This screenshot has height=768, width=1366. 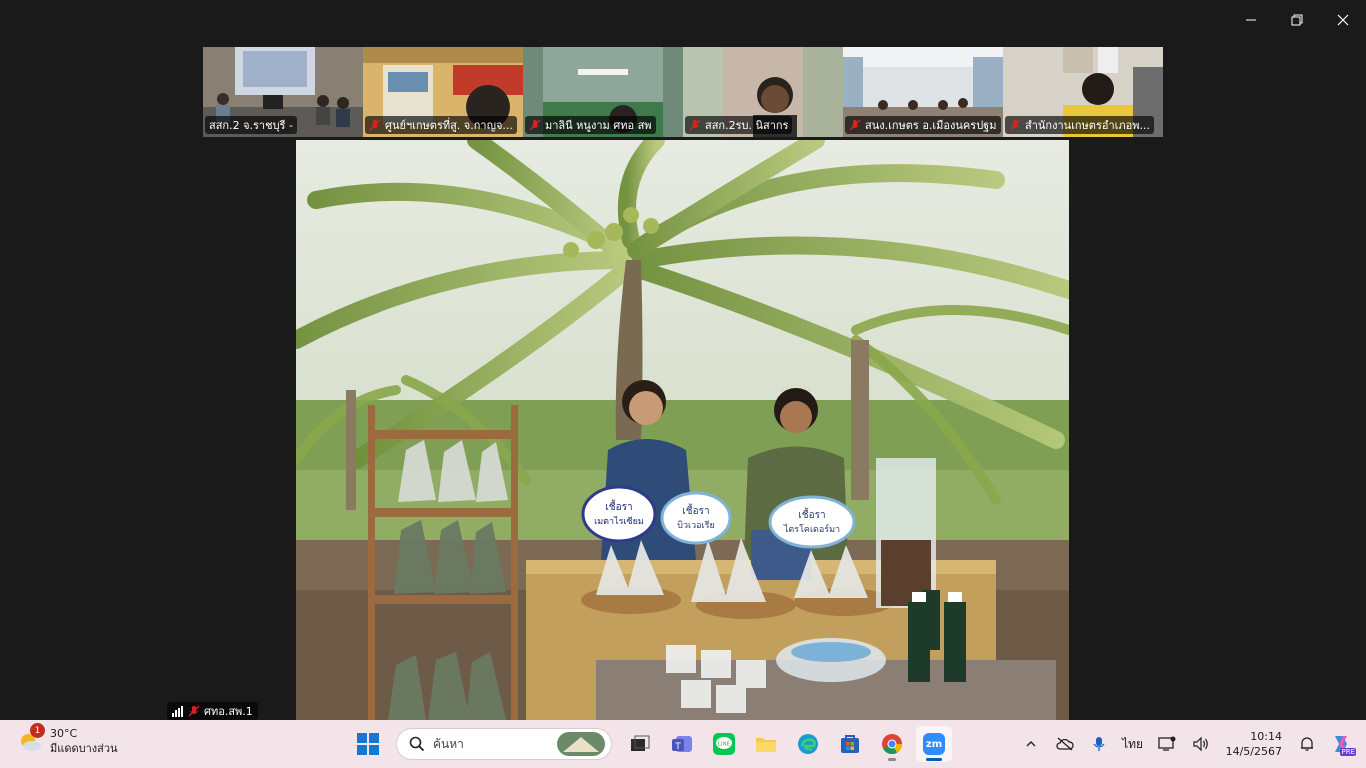 I want to click on minimize-button, so click(x=1251, y=20).